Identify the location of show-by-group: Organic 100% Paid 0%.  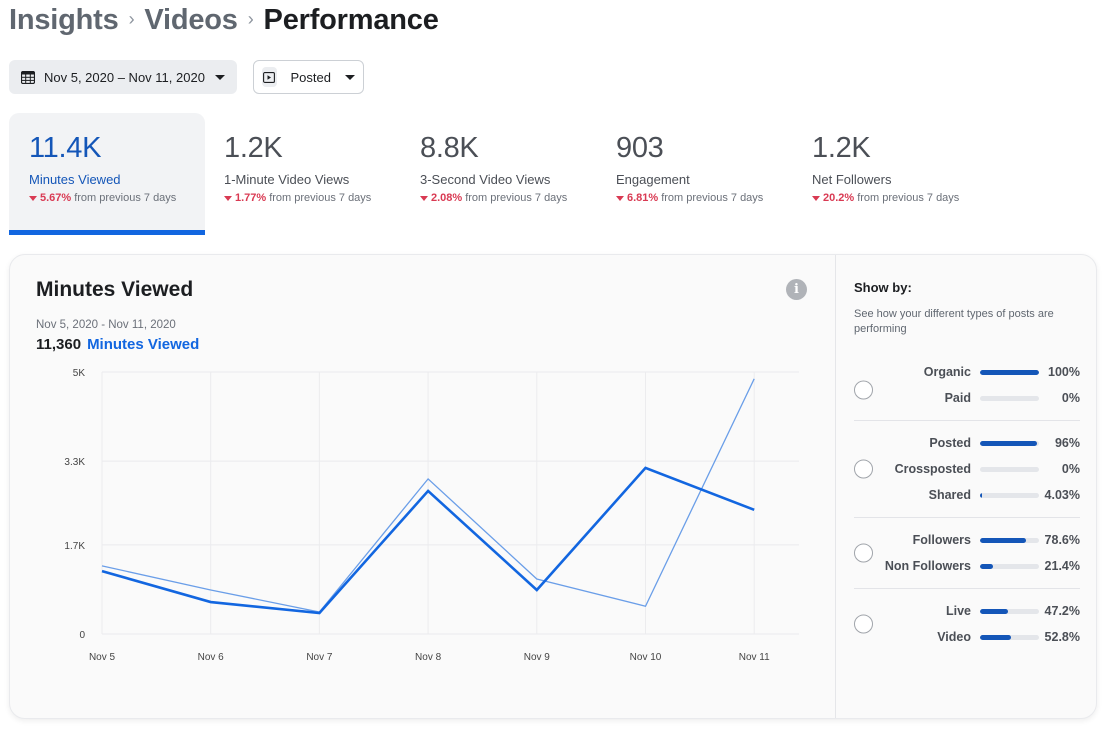
(967, 390).